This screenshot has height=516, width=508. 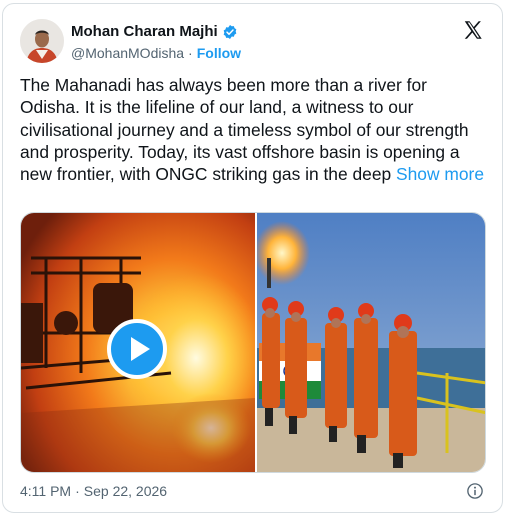 I want to click on tweet-date: Sep 22, 2026, so click(x=125, y=491).